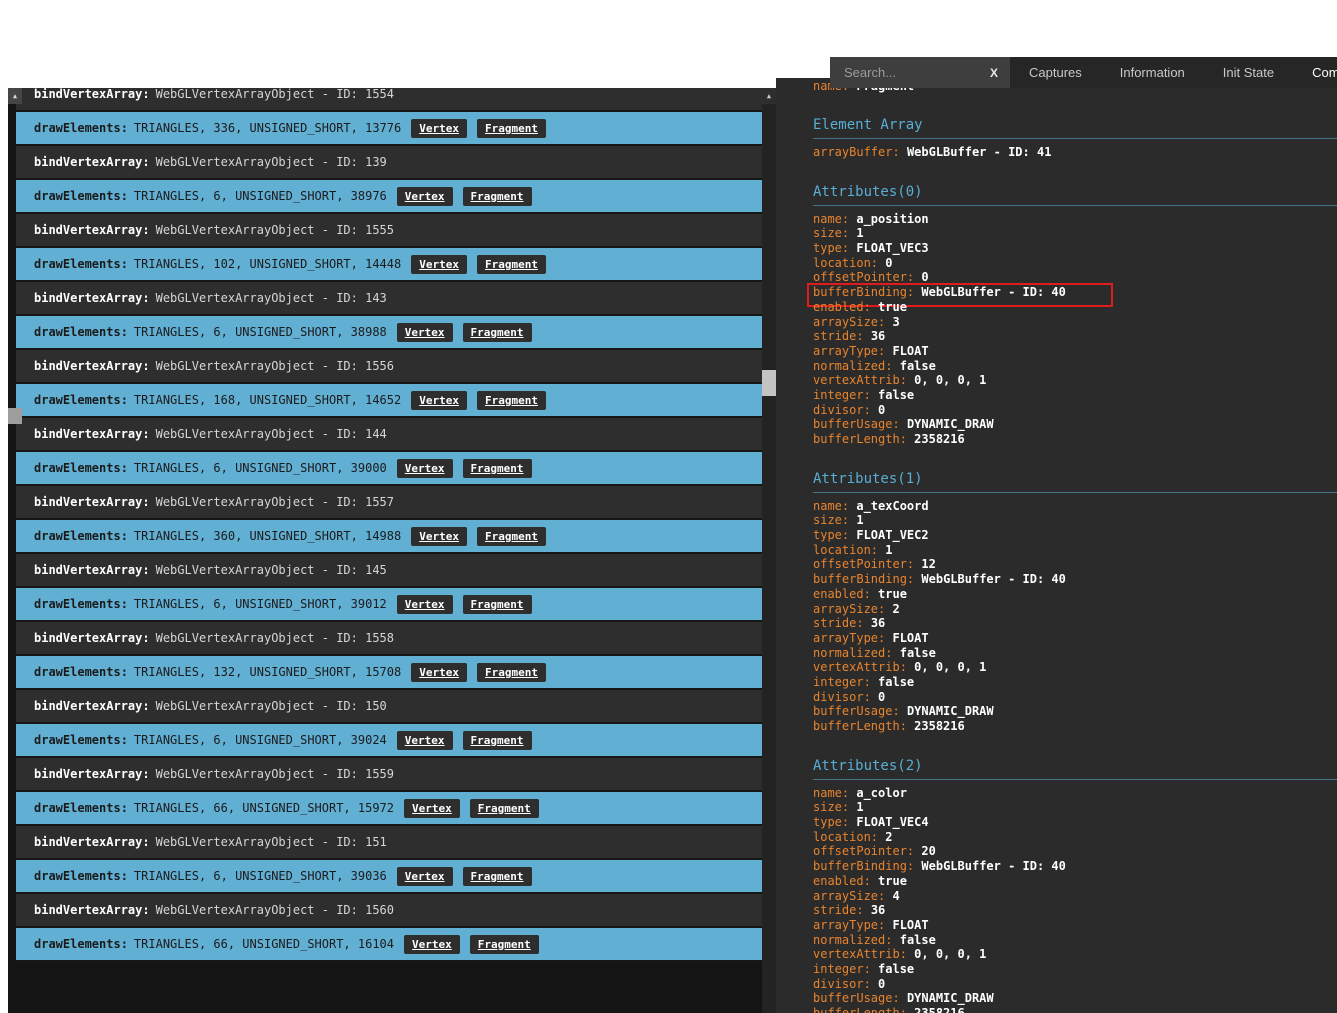 Image resolution: width=1337 pixels, height=1013 pixels. What do you see at coordinates (1075, 535) in the screenshot?
I see `property-line: type: FLOAT_VEC2` at bounding box center [1075, 535].